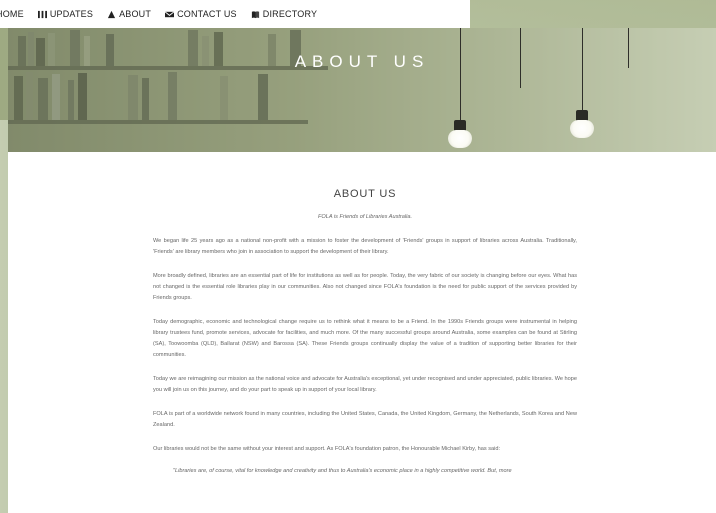 The width and height of the screenshot is (716, 513). What do you see at coordinates (290, 14) in the screenshot?
I see `nav-directory-label: DIRECTORY` at bounding box center [290, 14].